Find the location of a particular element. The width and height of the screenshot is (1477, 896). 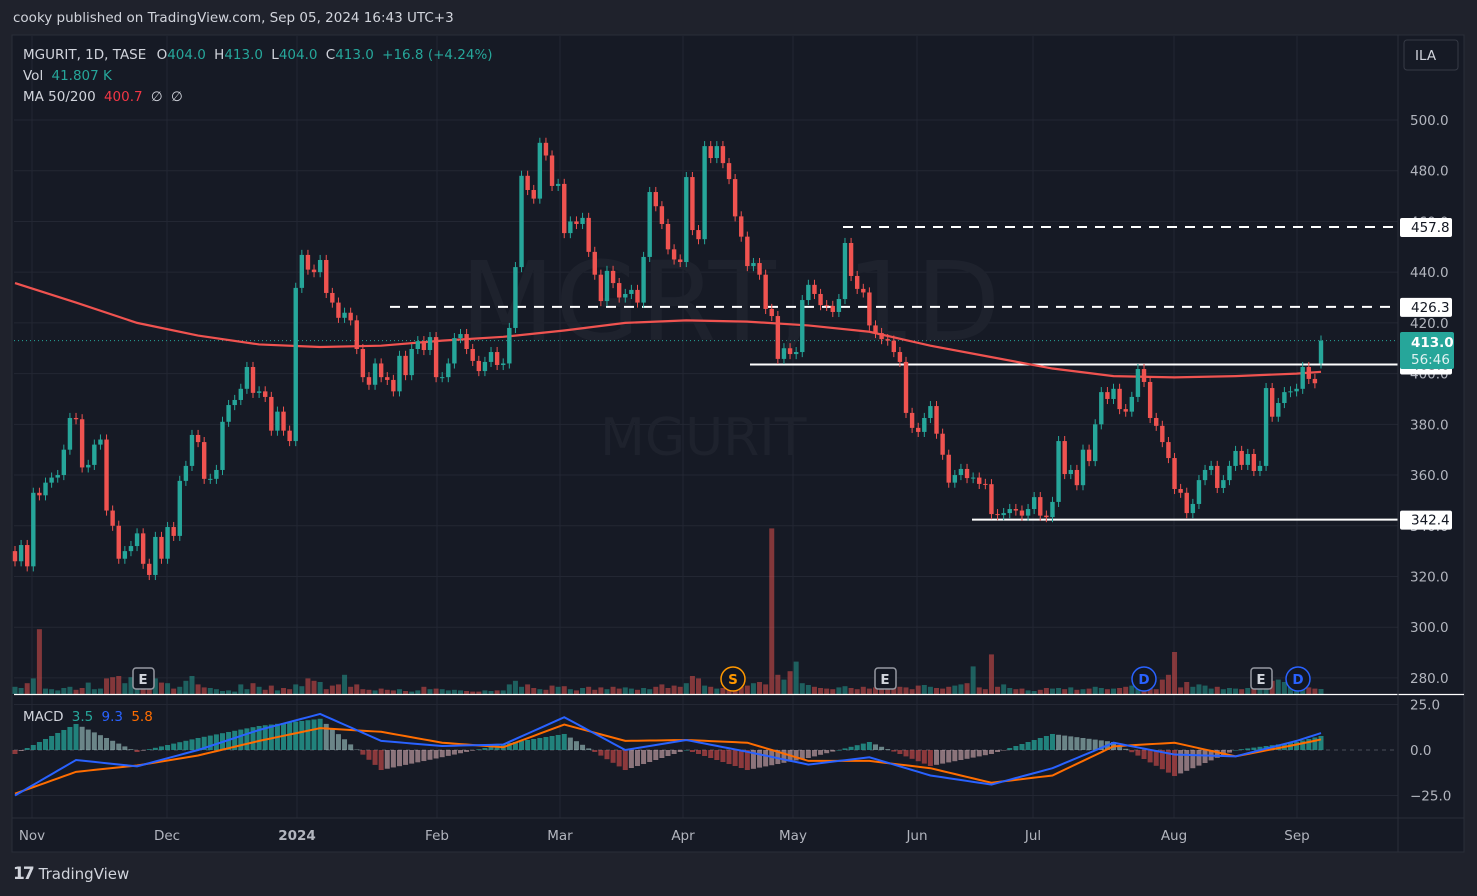

level-label: 457.8 is located at coordinates (1430, 228).